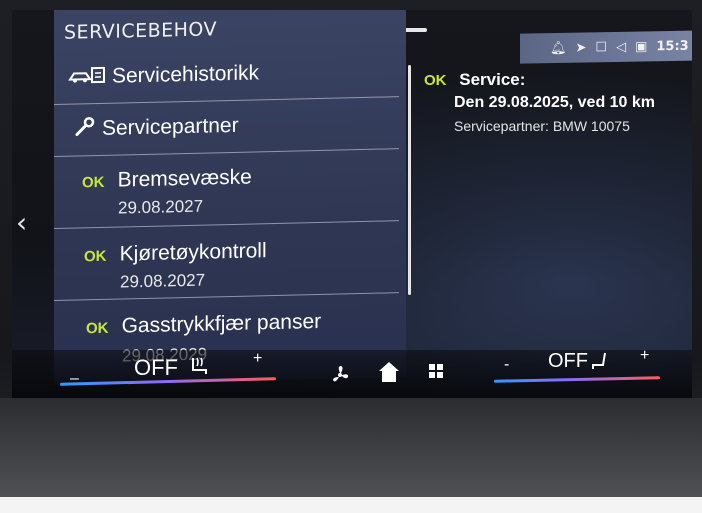 The image size is (702, 513). I want to click on right-climate-minus-button: -, so click(506, 365).